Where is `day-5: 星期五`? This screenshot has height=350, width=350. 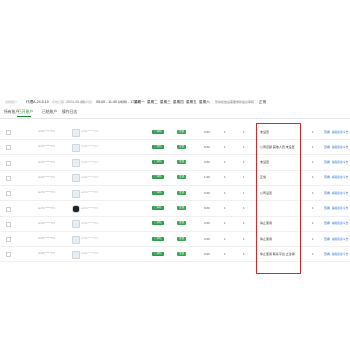
day-5: 星期五 is located at coordinates (191, 102).